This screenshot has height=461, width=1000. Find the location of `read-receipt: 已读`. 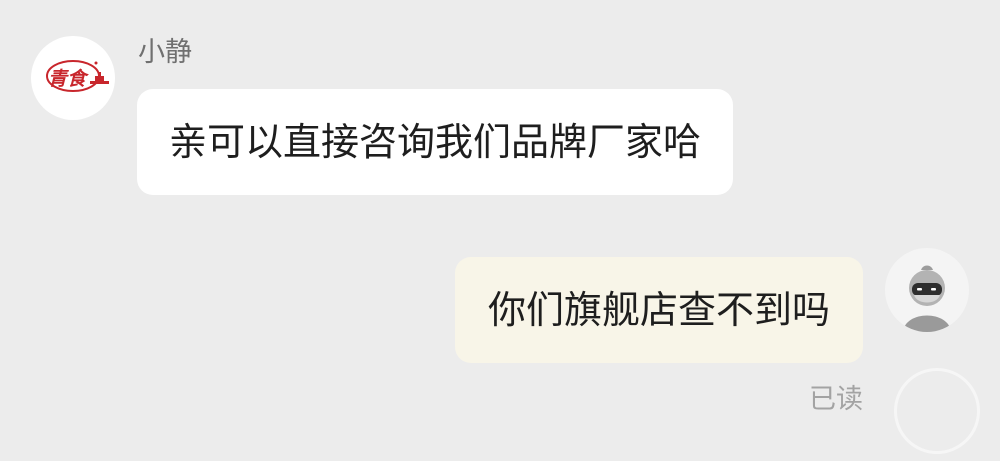

read-receipt: 已读 is located at coordinates (836, 399).